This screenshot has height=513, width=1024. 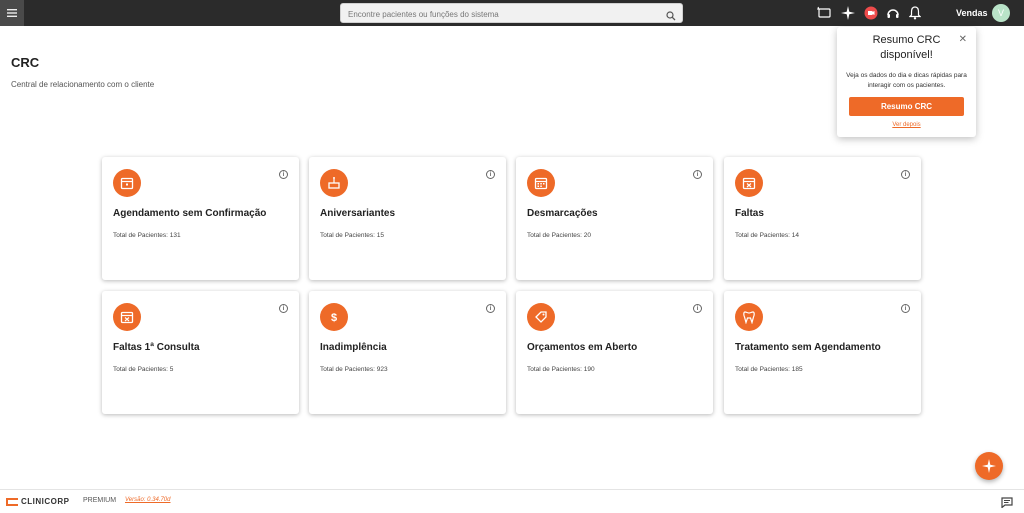 What do you see at coordinates (358, 213) in the screenshot?
I see `card-title: Aniversariantes` at bounding box center [358, 213].